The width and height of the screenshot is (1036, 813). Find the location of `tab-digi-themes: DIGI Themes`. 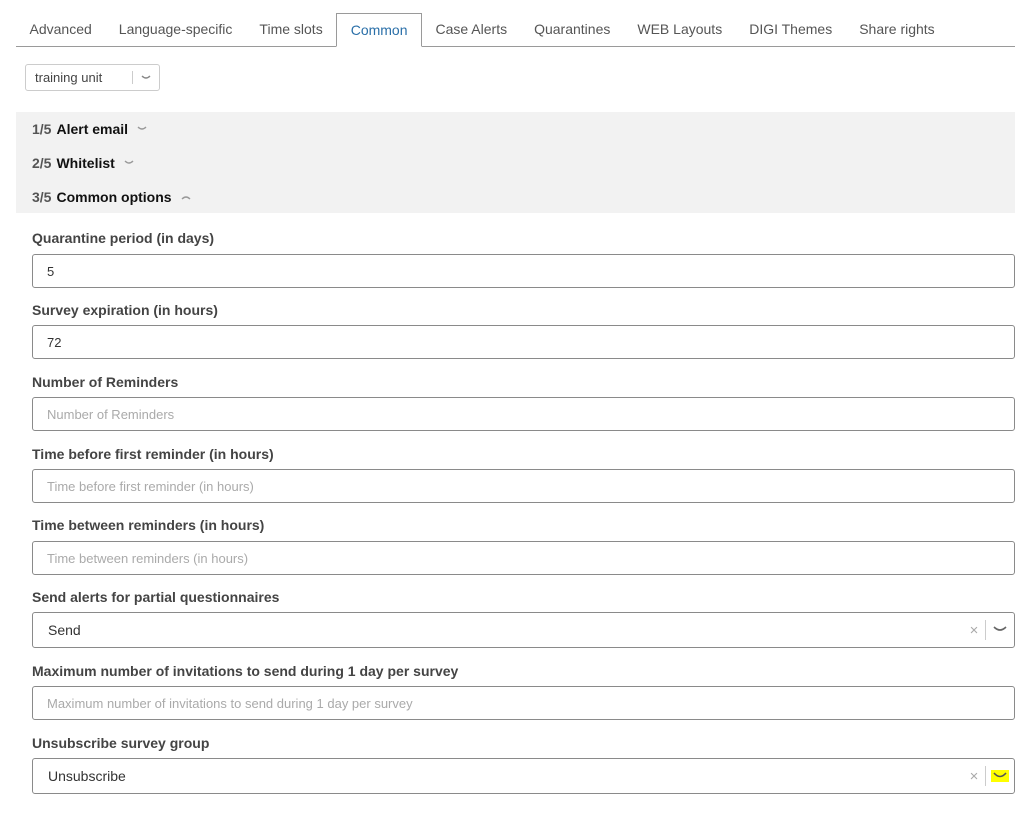

tab-digi-themes: DIGI Themes is located at coordinates (791, 29).